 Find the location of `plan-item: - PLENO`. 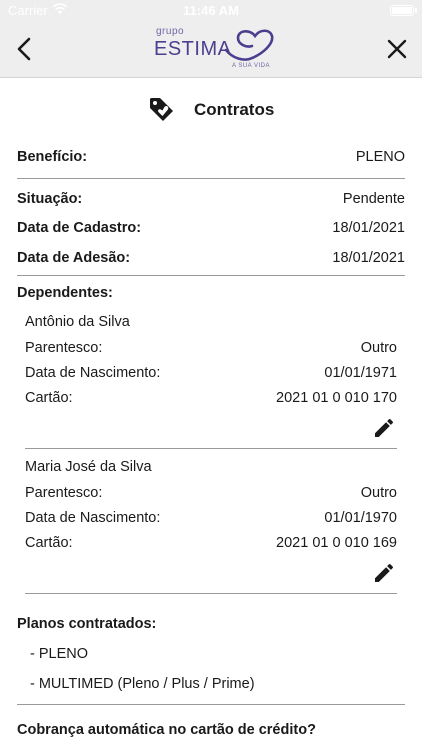

plan-item: - PLENO is located at coordinates (59, 654).